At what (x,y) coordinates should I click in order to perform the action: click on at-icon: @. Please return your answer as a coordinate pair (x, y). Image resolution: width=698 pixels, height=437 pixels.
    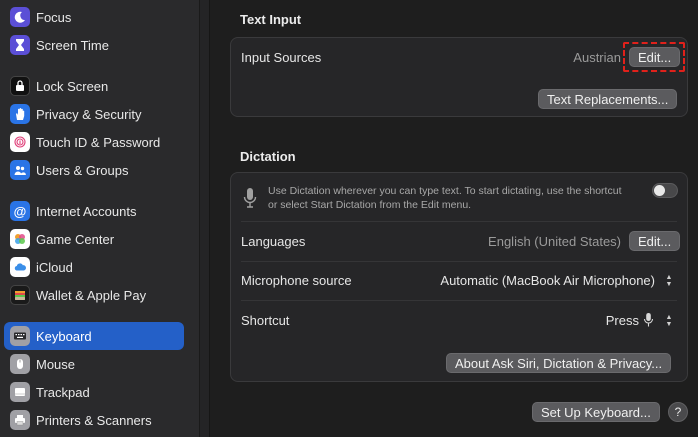
    Looking at the image, I should click on (20, 211).